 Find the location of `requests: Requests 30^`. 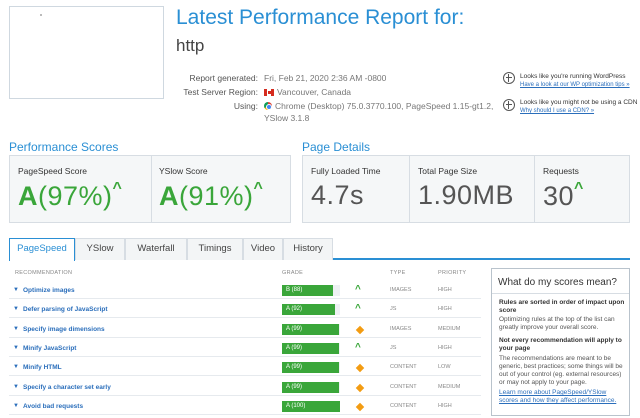

requests: Requests 30^ is located at coordinates (583, 189).